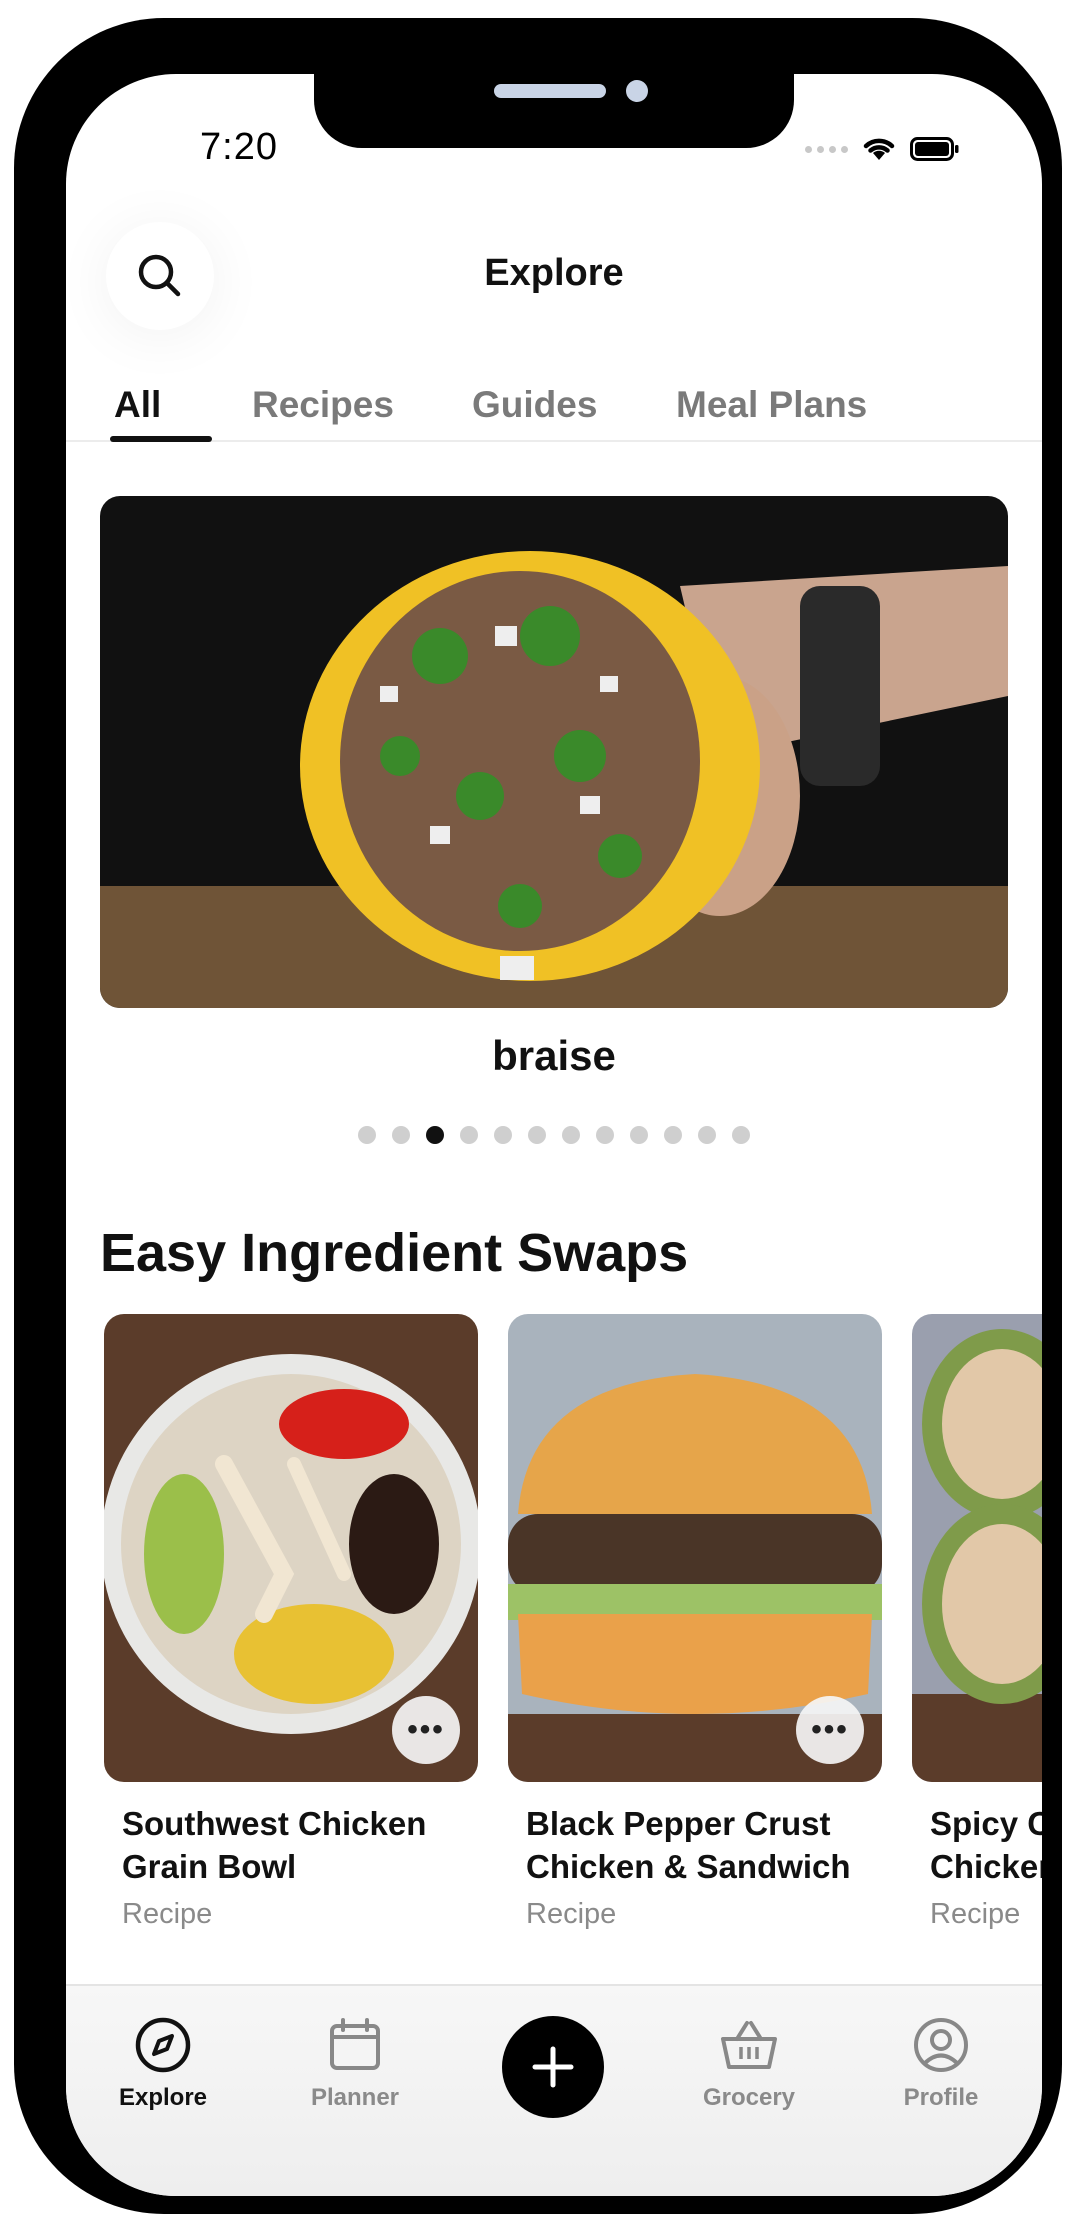  I want to click on nav-label: Grocery, so click(749, 2097).